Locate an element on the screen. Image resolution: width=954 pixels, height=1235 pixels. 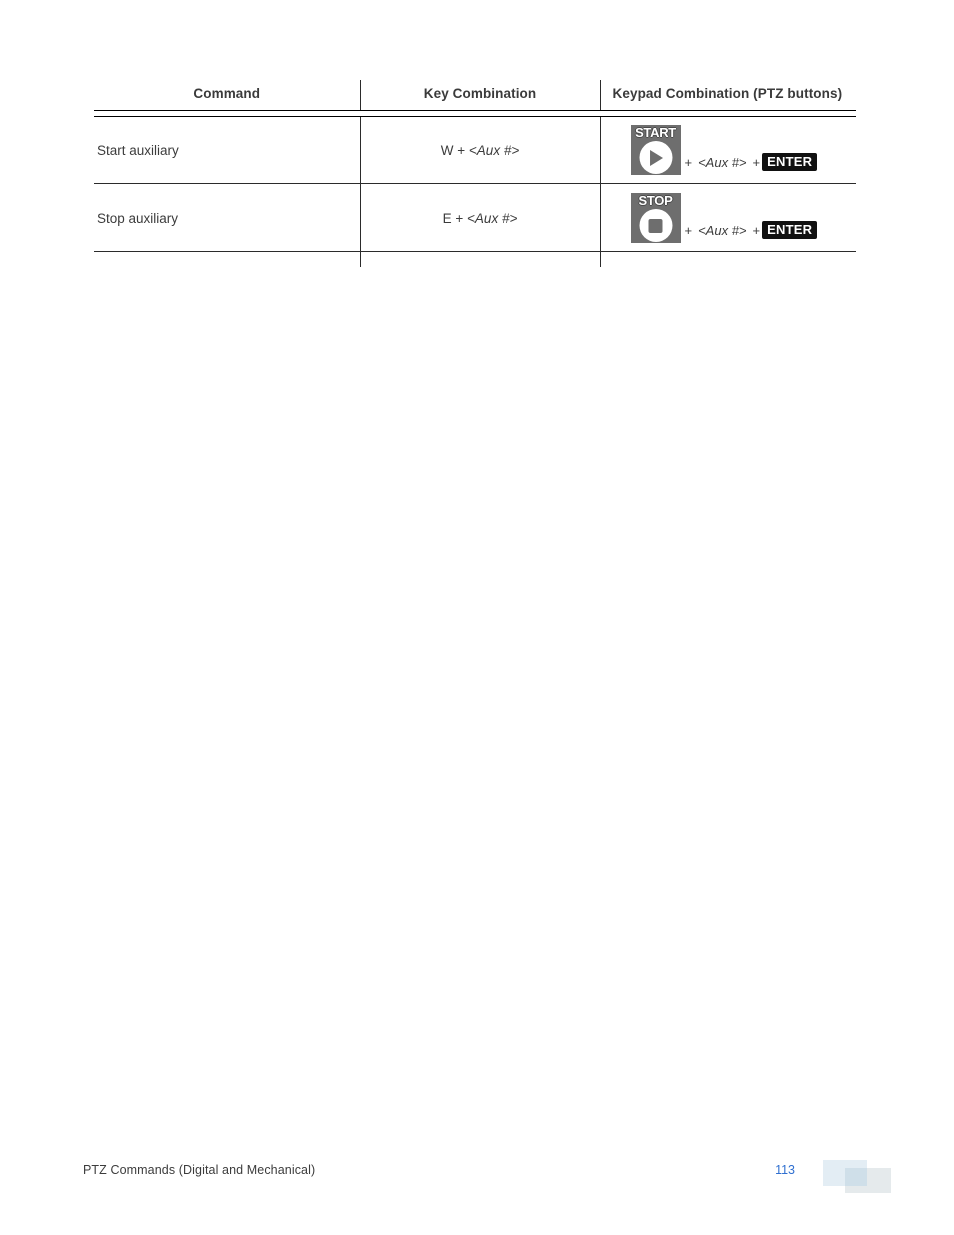
ptz-start-button-icon: START is located at coordinates (655, 150).